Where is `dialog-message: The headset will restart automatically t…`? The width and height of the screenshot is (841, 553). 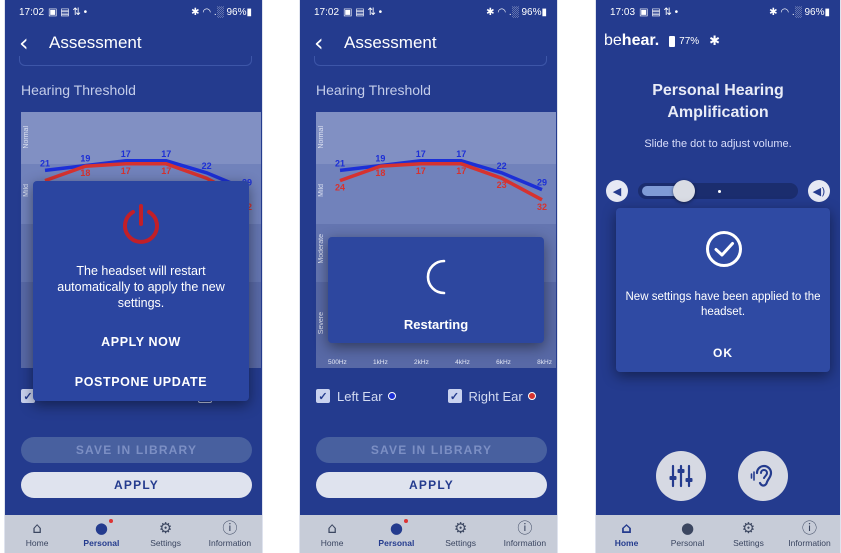
dialog-message: The headset will restart automatically t… is located at coordinates (141, 287).